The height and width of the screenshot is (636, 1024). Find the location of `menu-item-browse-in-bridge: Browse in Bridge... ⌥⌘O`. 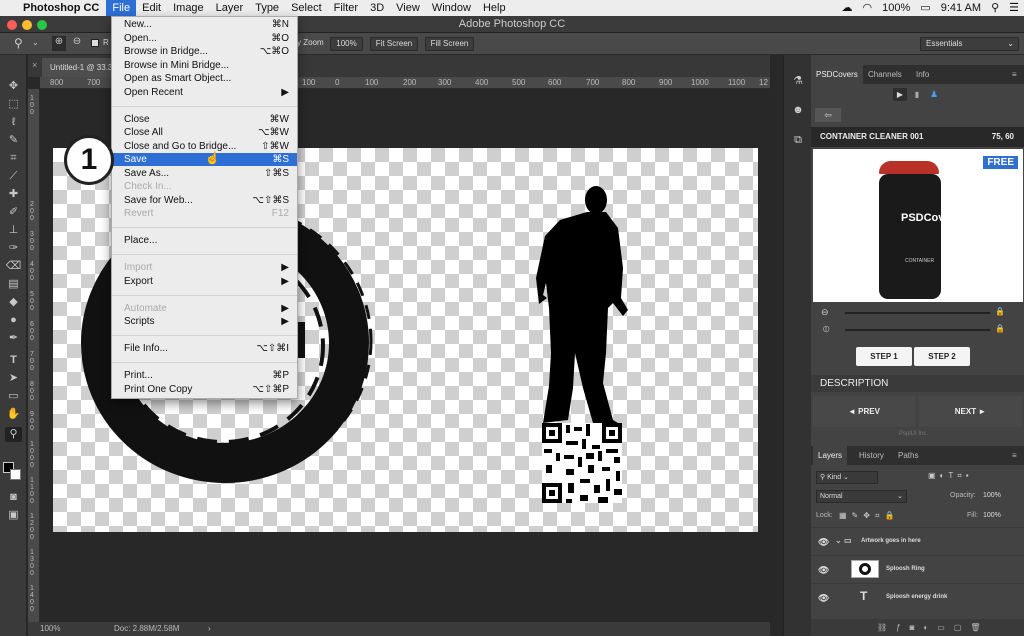

menu-item-browse-in-bridge: Browse in Bridge... ⌥⌘O is located at coordinates (204, 51).